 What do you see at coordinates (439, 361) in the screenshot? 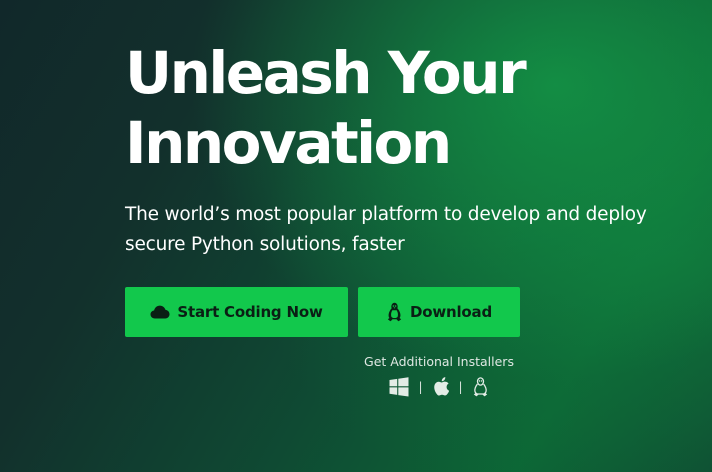
I see `installers-label: Get Additional Installers` at bounding box center [439, 361].